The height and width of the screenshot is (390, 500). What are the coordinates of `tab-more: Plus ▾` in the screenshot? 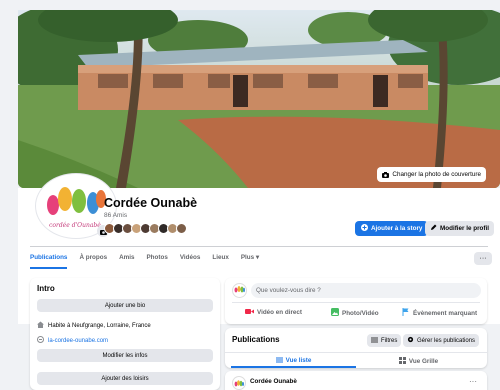 It's located at (250, 259).